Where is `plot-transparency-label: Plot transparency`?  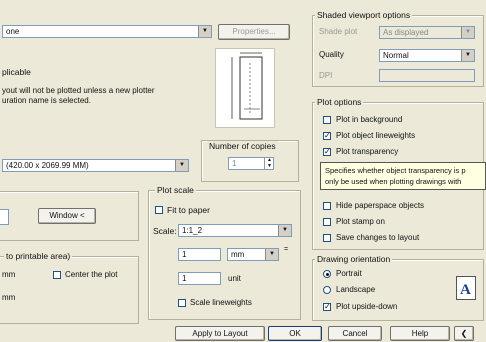
plot-transparency-label: Plot transparency is located at coordinates (367, 151).